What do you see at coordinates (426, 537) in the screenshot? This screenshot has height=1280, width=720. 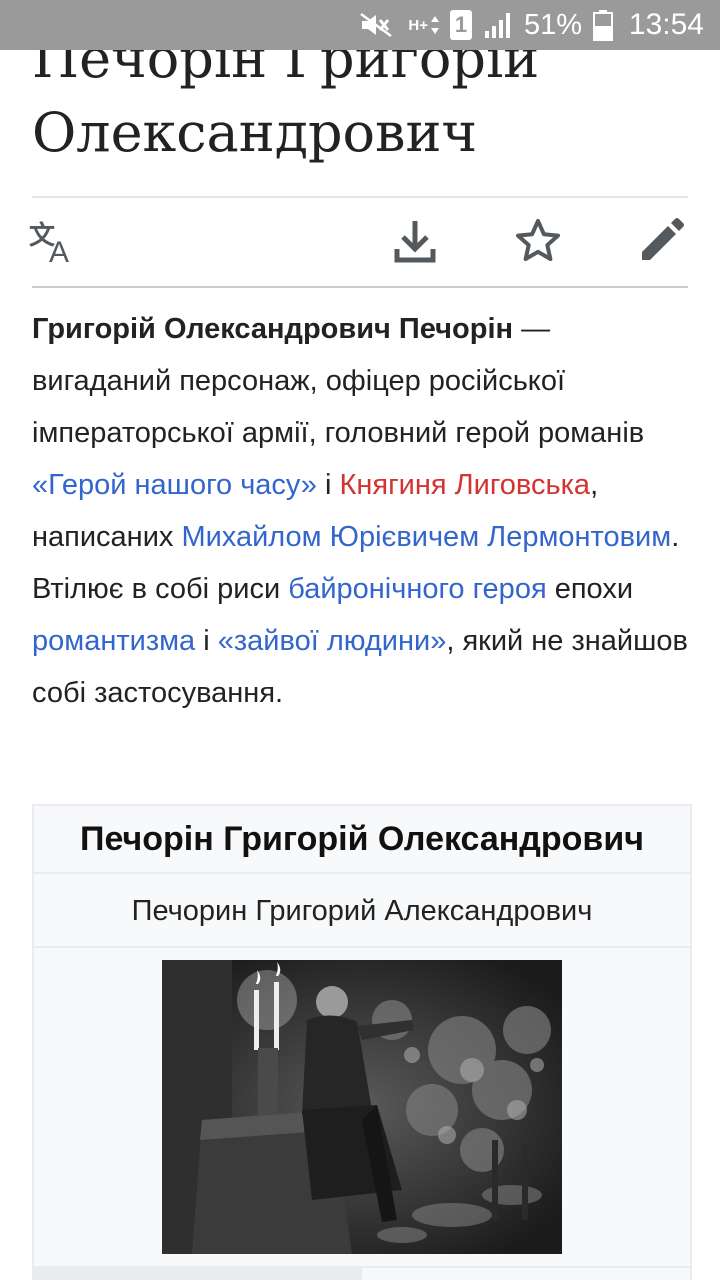 I see `link-lermontov: Михайлом Юрієвичем Лермонтовим` at bounding box center [426, 537].